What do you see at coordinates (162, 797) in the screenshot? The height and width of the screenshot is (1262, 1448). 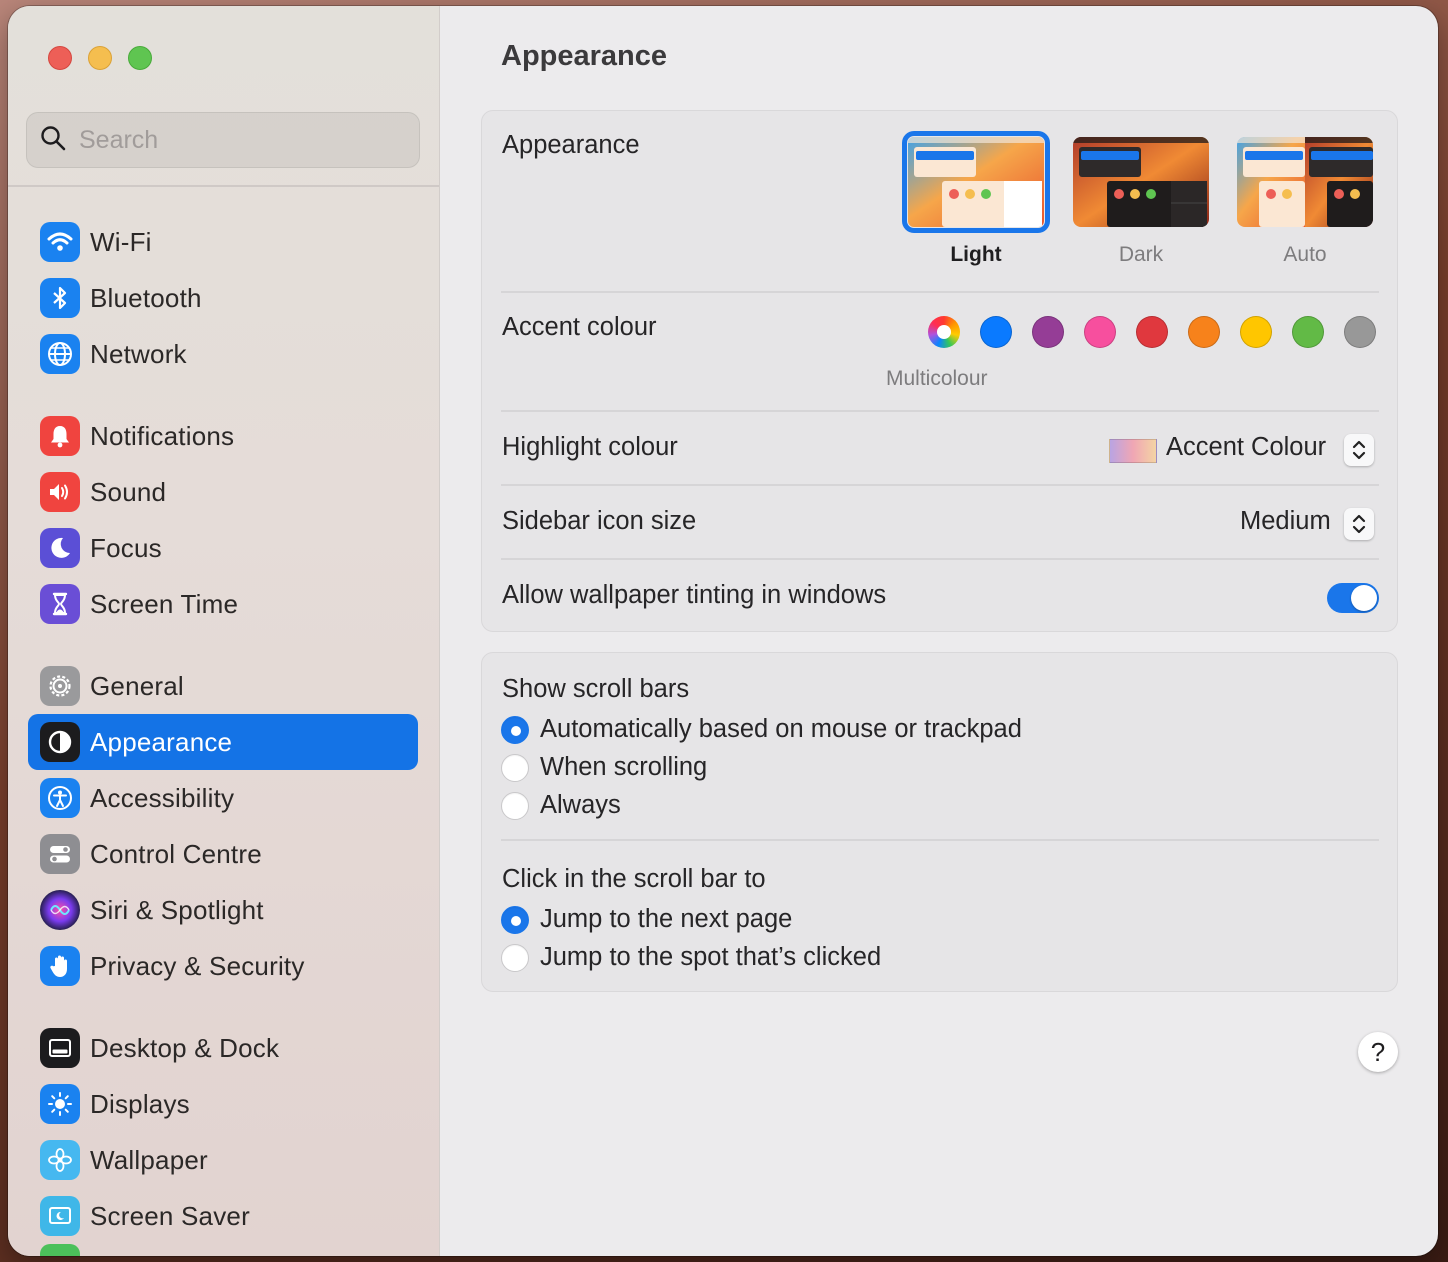 I see `sidebar-item-label: Accessibility` at bounding box center [162, 797].